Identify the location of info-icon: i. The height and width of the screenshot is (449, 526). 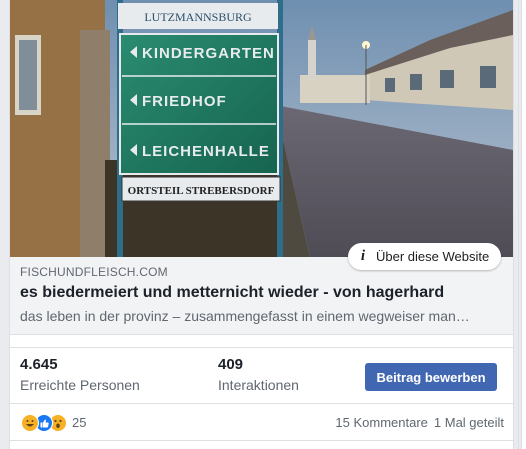
(363, 256).